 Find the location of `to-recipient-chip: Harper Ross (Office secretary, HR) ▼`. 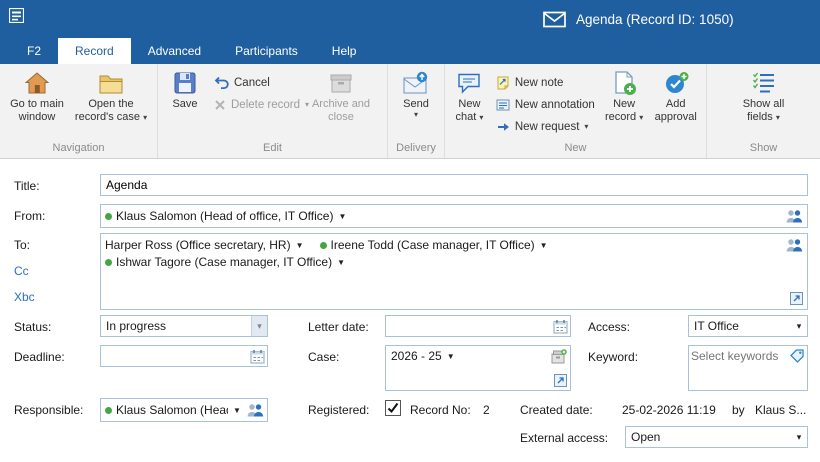

to-recipient-chip: Harper Ross (Office secretary, HR) ▼ is located at coordinates (204, 245).